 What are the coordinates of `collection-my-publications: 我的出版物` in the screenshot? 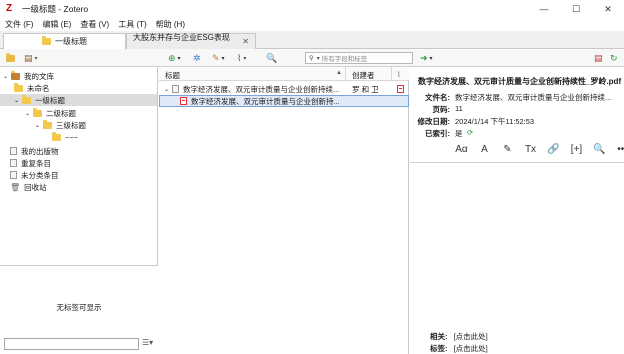 It's located at (34, 151).